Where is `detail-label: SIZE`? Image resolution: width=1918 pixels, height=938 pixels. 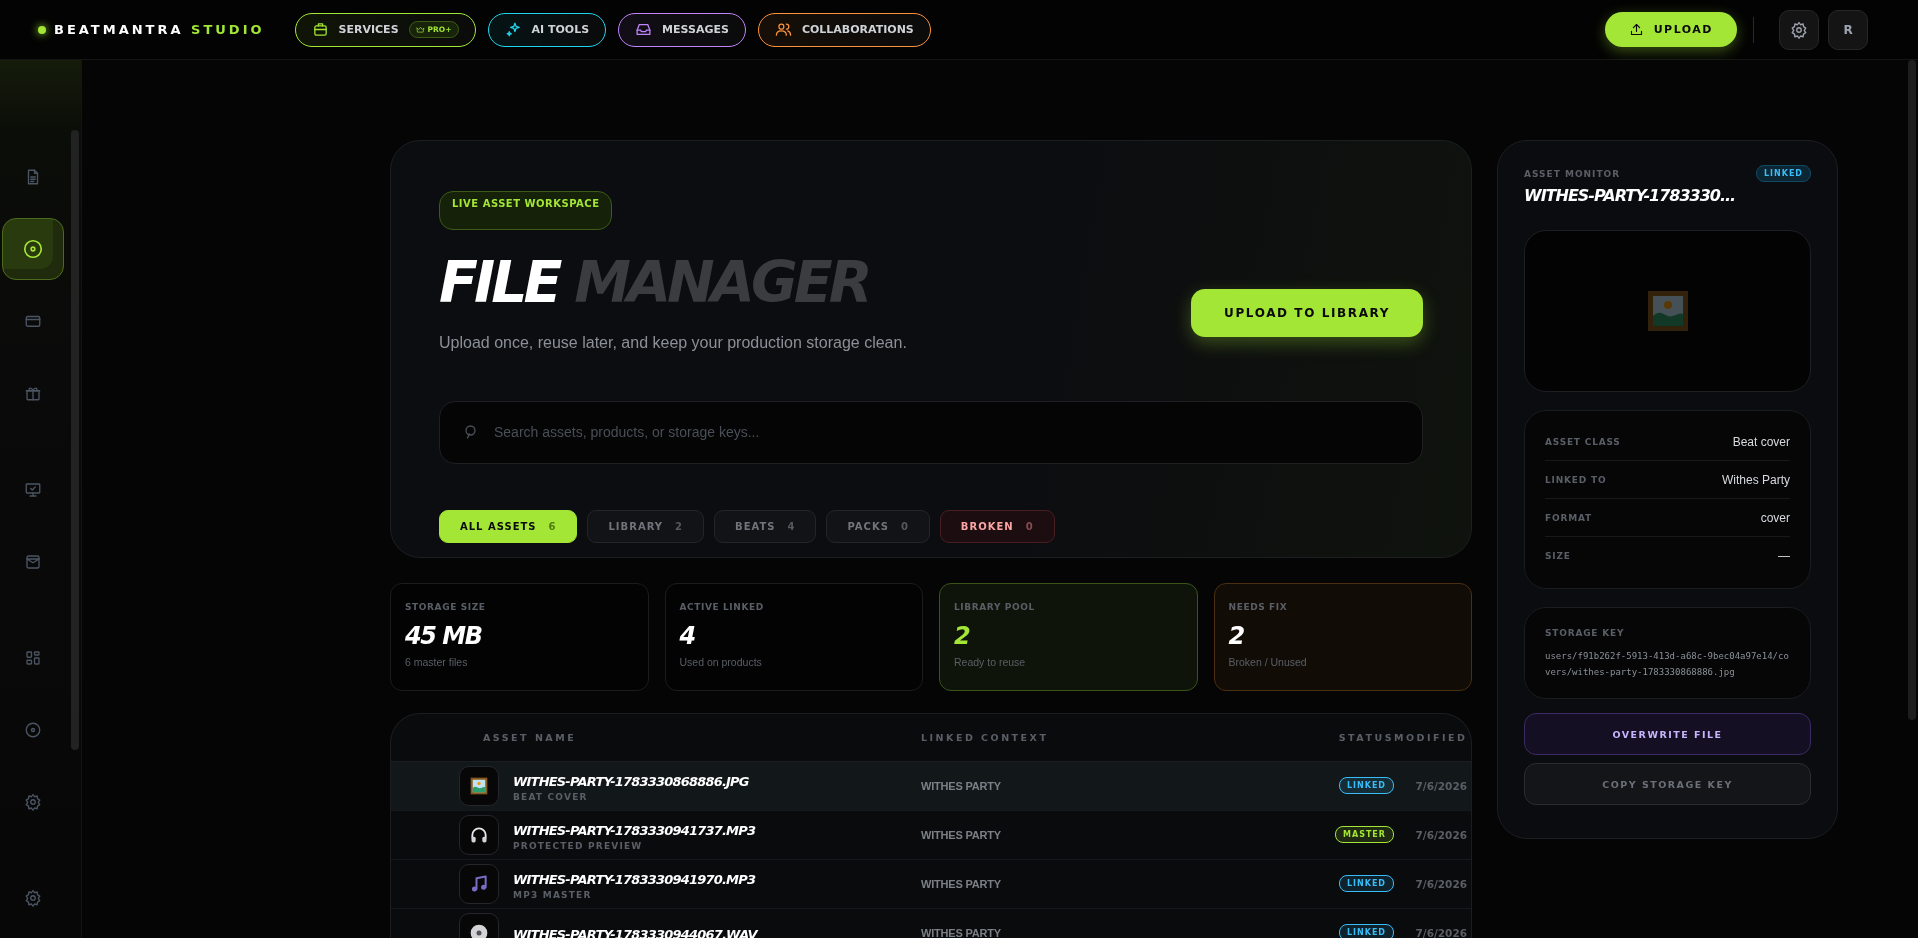
detail-label: SIZE is located at coordinates (1558, 555).